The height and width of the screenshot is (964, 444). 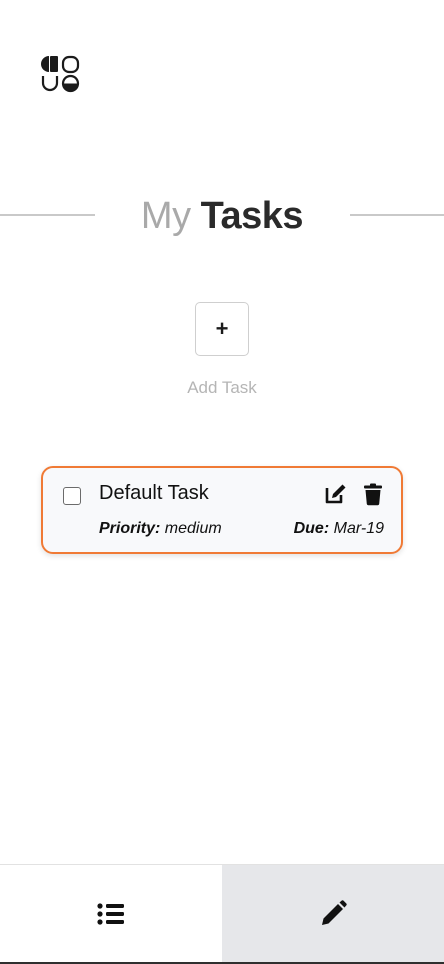 What do you see at coordinates (311, 528) in the screenshot?
I see `due-label: Due:` at bounding box center [311, 528].